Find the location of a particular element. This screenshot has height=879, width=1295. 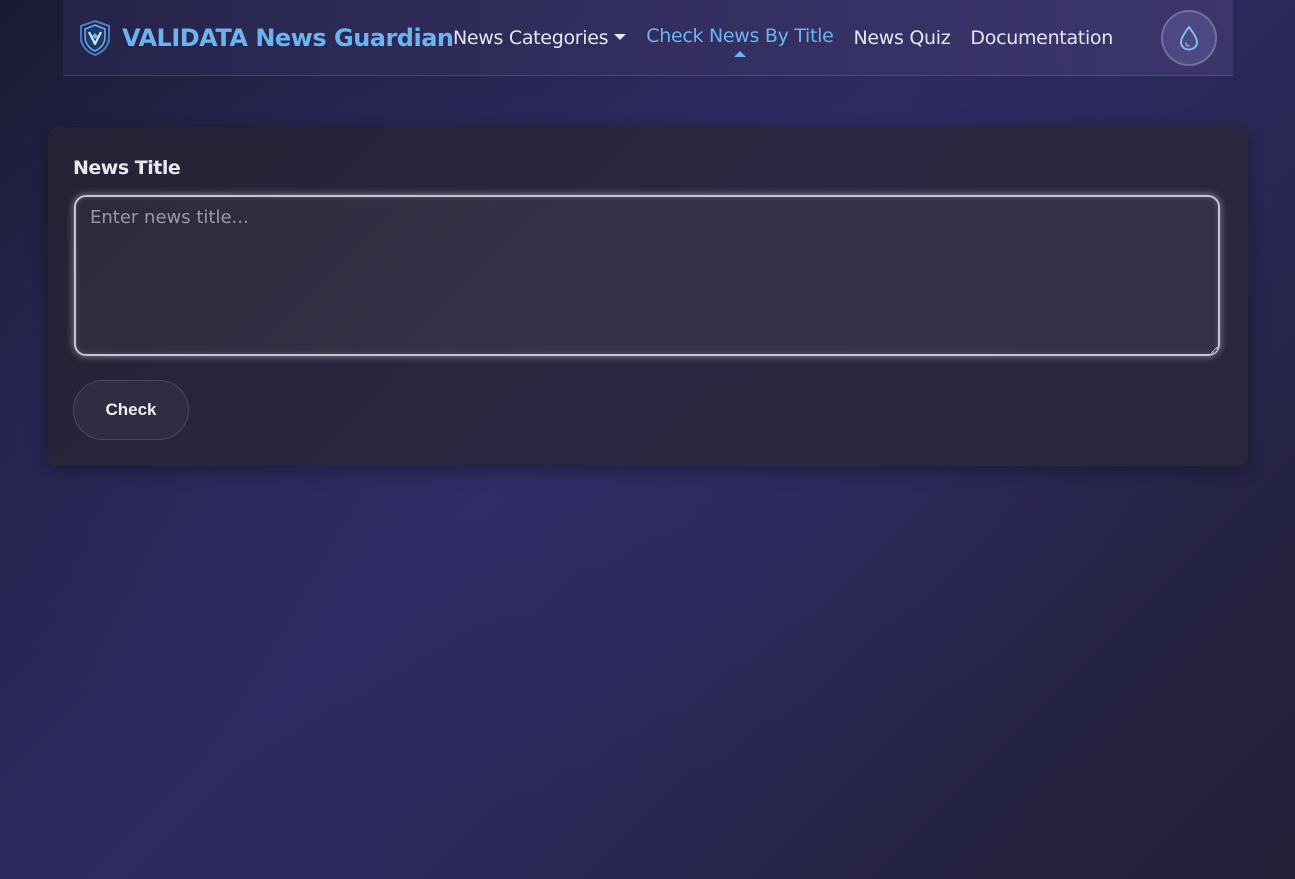

brand-name: VALIDATA News Guardian is located at coordinates (288, 38).